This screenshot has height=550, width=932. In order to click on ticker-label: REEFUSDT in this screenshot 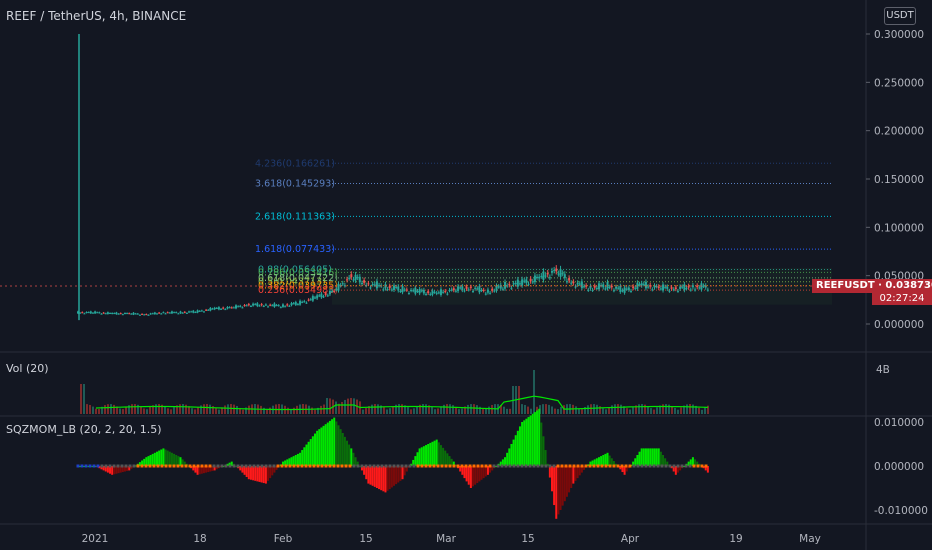, I will do `click(845, 285)`.